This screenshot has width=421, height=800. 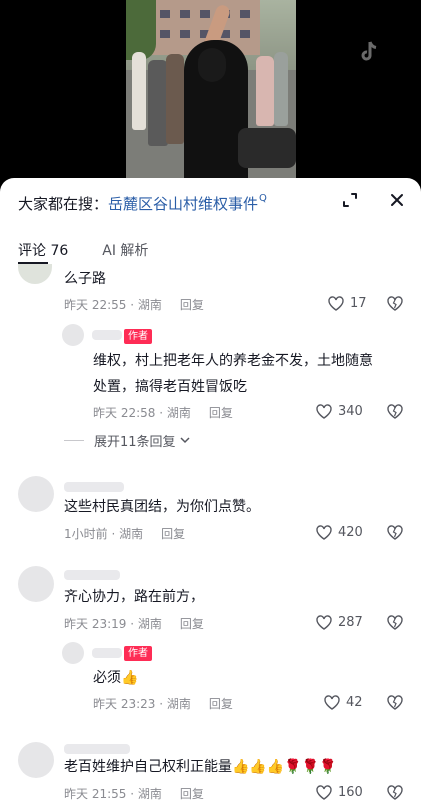 I want to click on like-button: 340, so click(x=339, y=411).